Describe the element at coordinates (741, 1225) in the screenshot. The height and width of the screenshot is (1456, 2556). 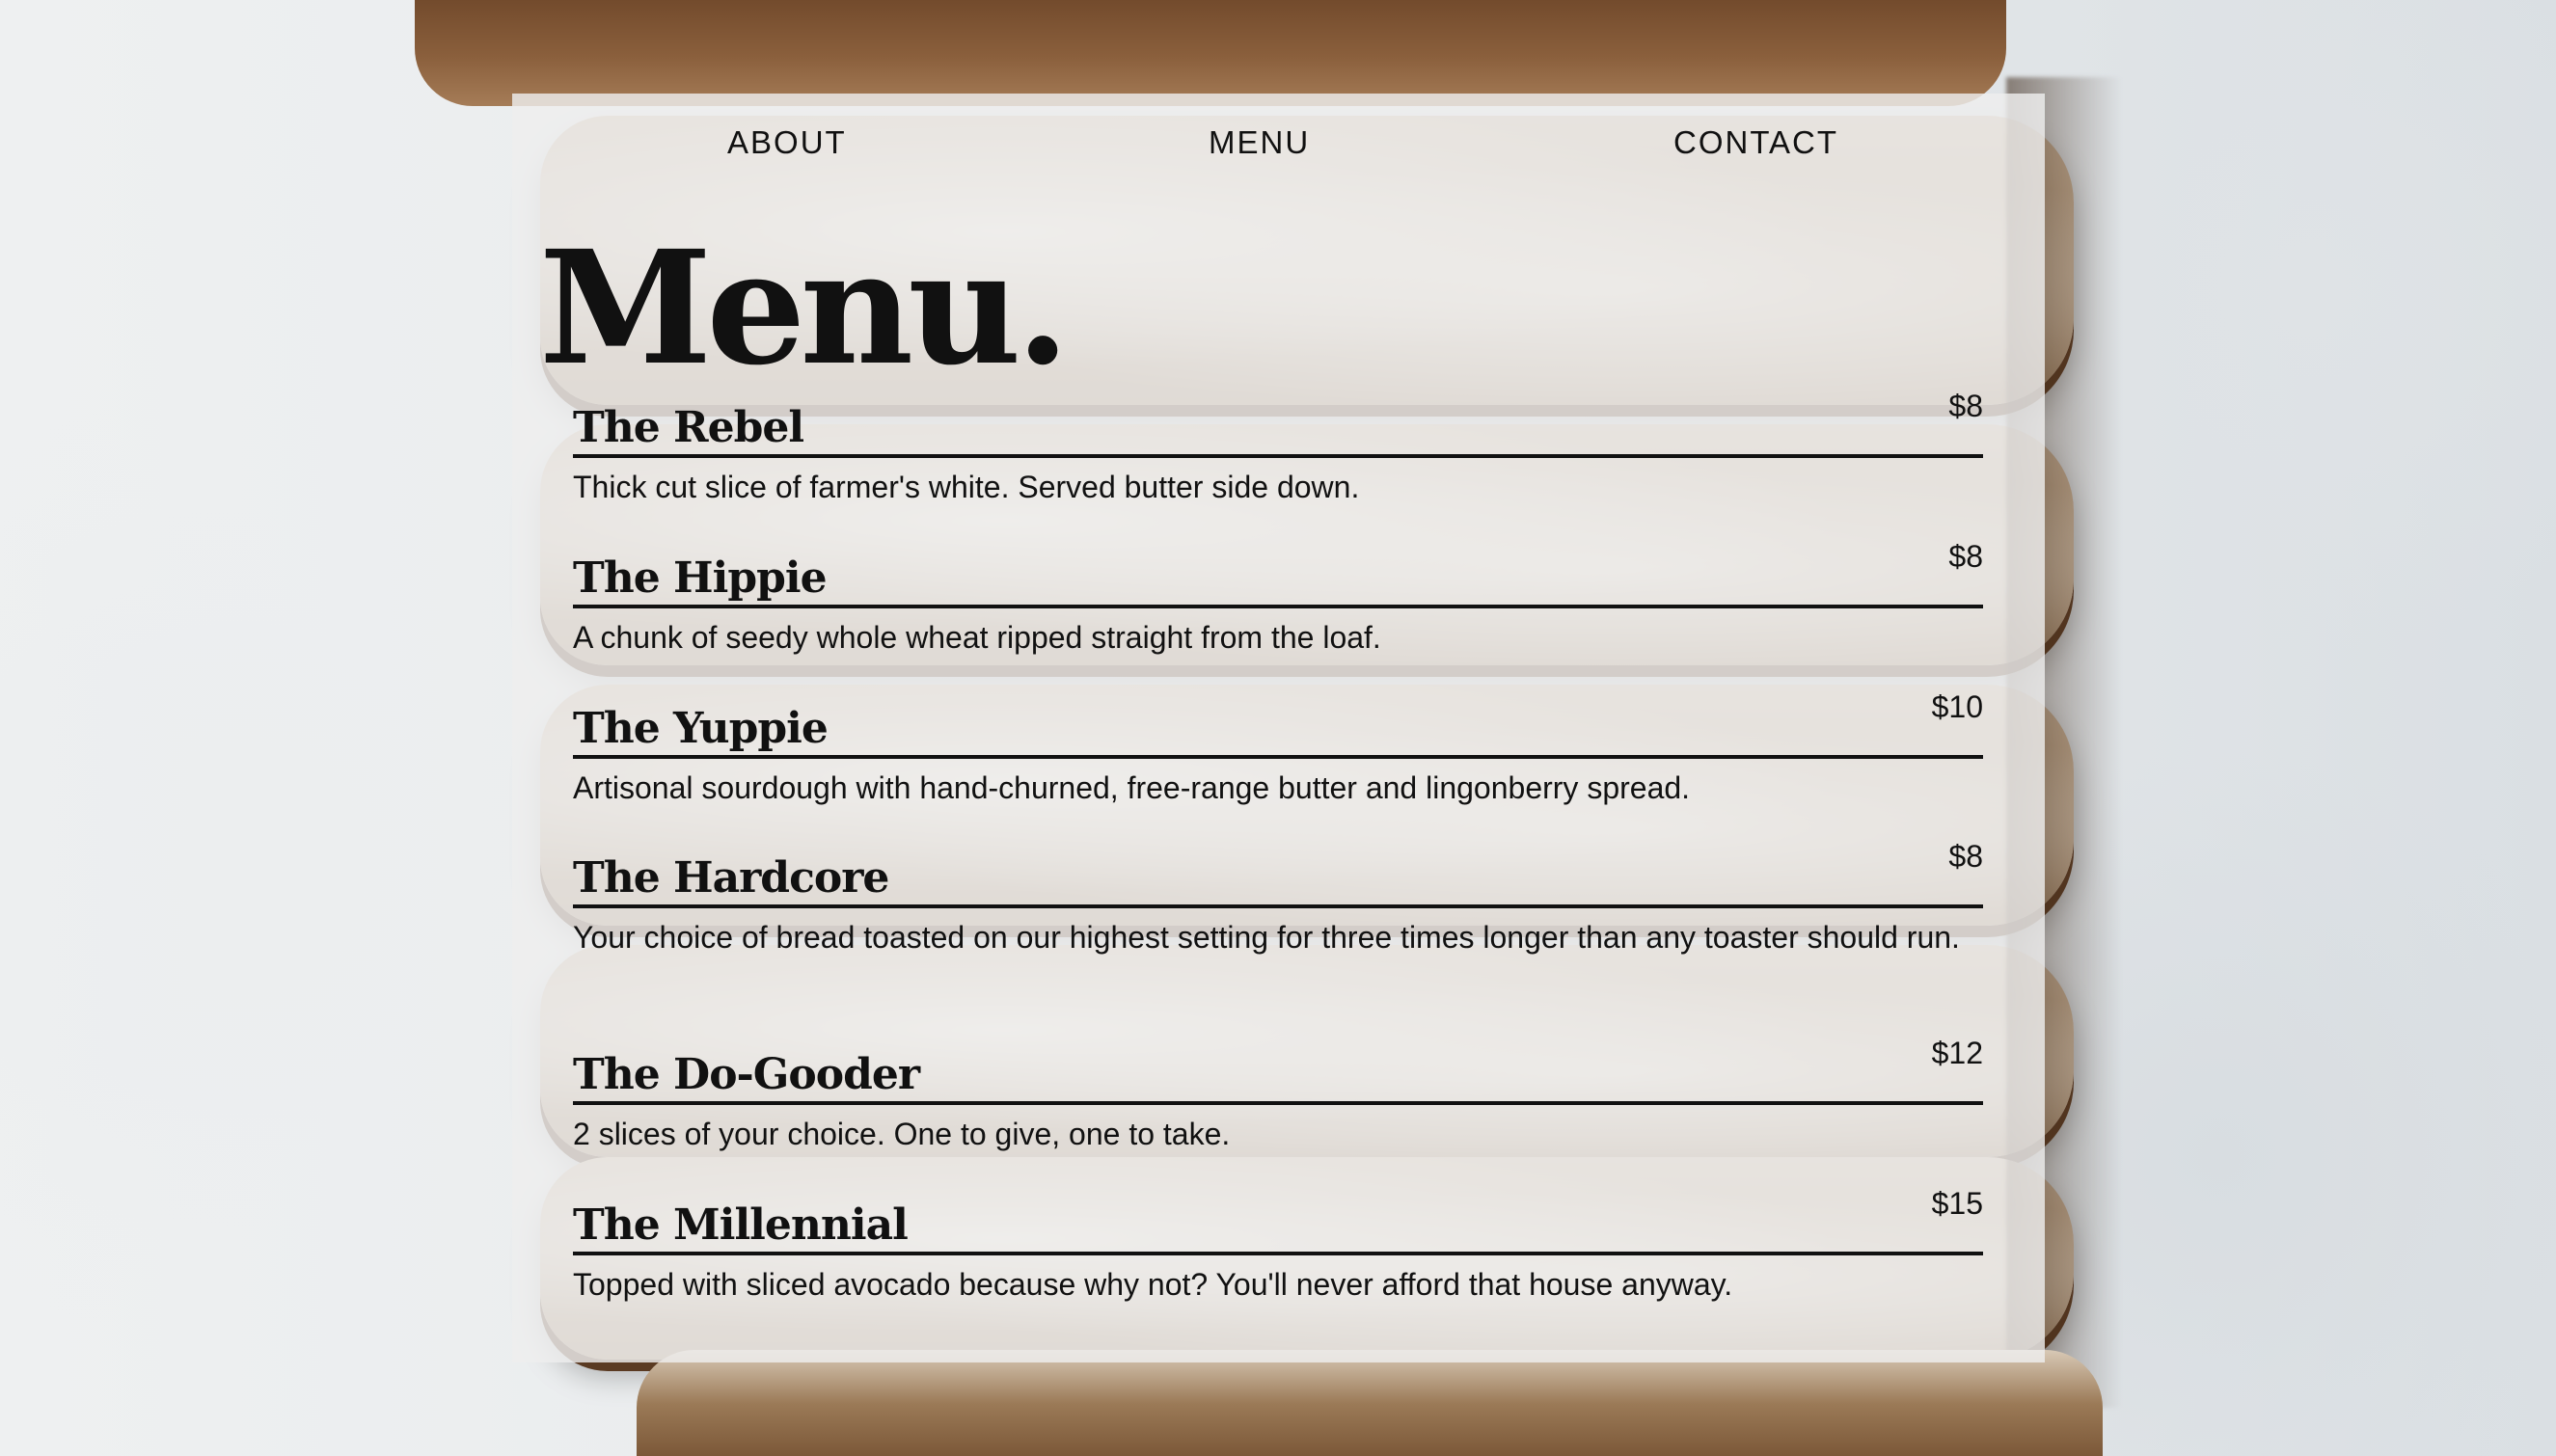
I see `menu-item-name: The Millennial` at that location.